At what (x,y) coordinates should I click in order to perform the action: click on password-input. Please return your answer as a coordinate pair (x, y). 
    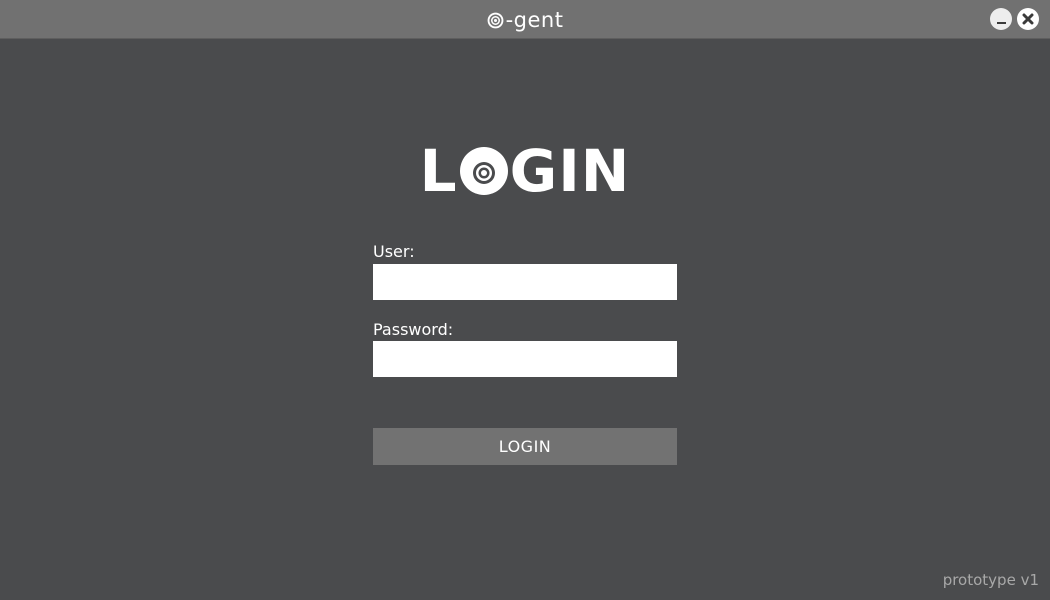
    Looking at the image, I should click on (525, 359).